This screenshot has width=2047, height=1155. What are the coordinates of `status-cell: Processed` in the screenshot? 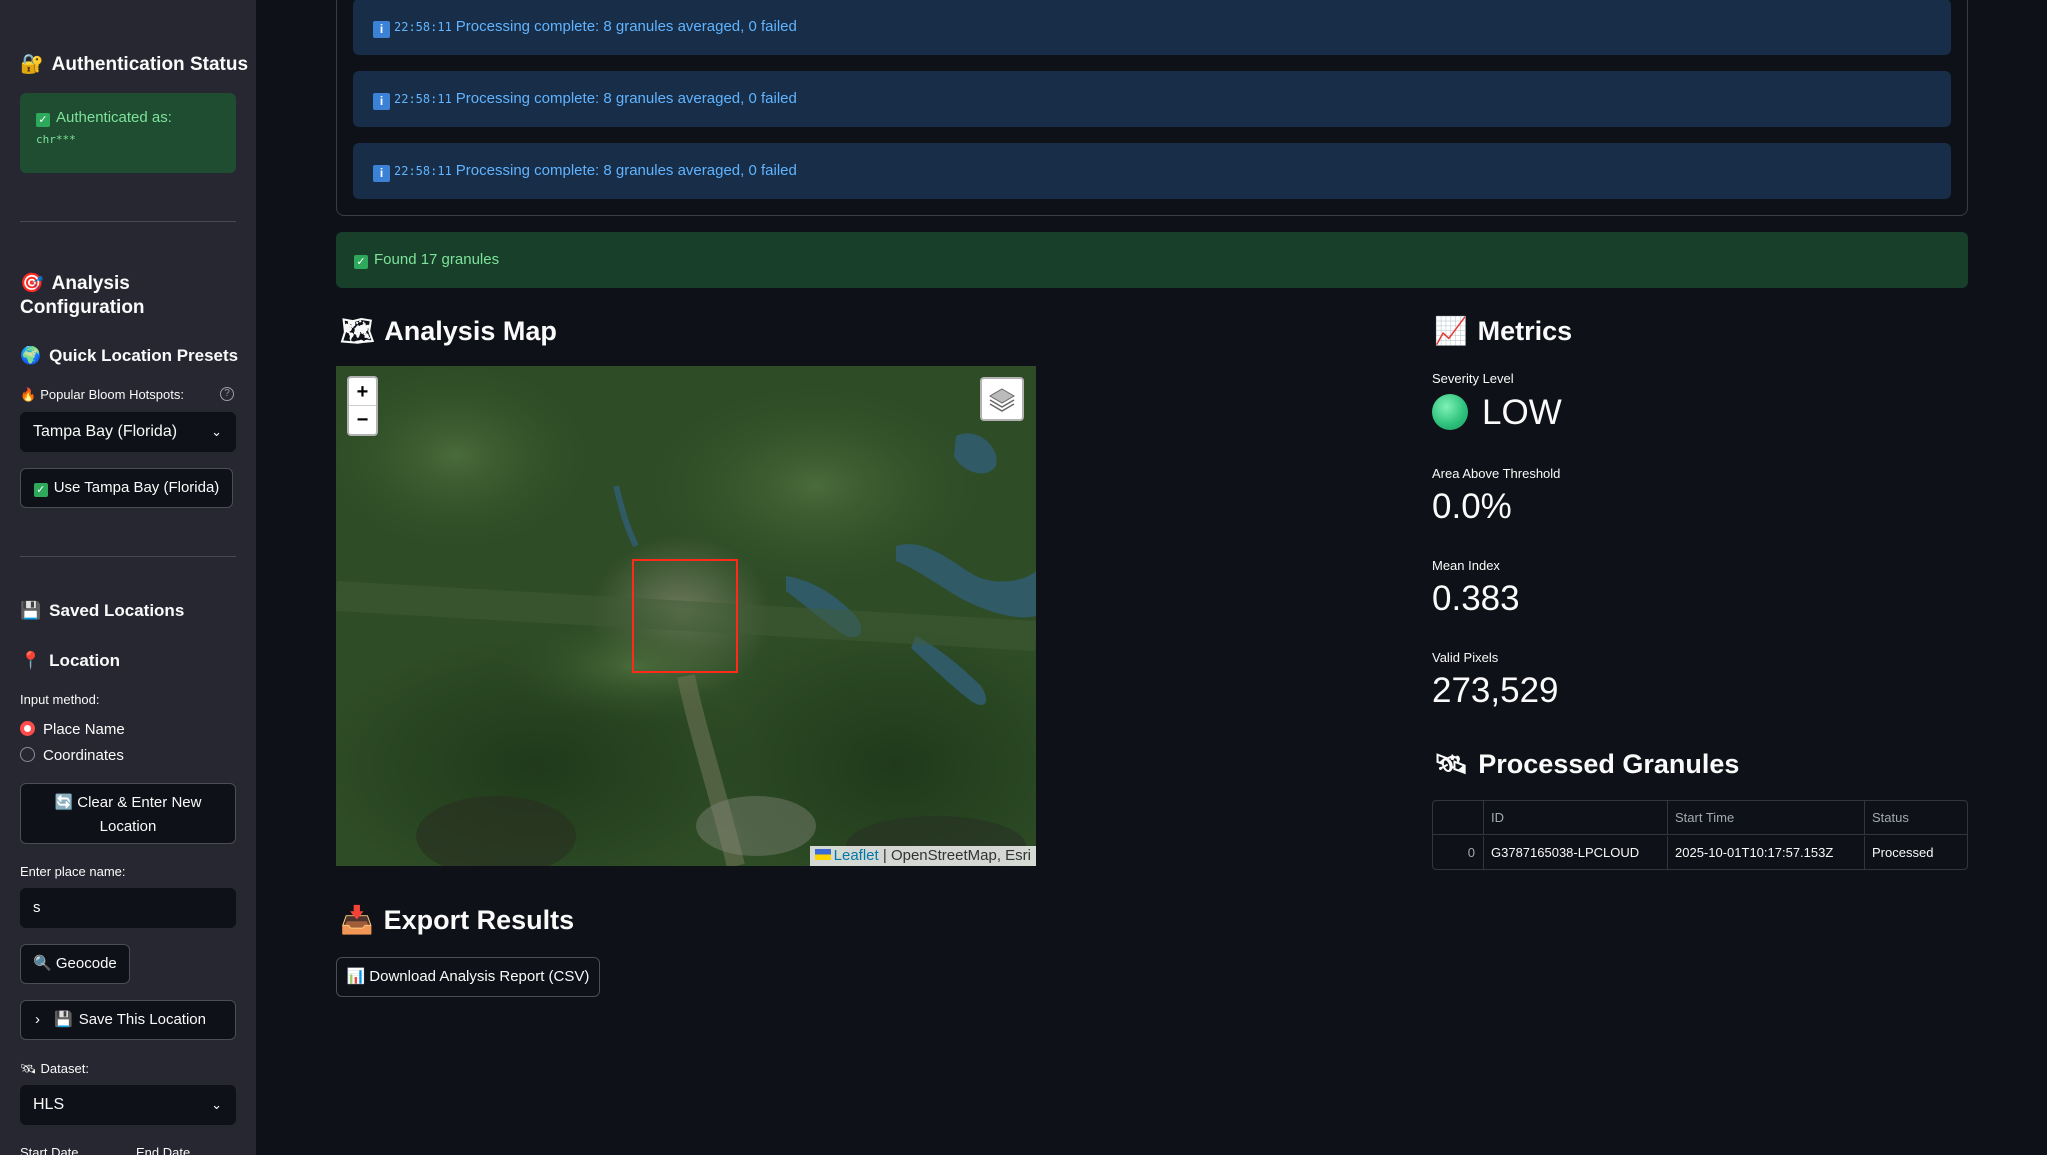 It's located at (1916, 853).